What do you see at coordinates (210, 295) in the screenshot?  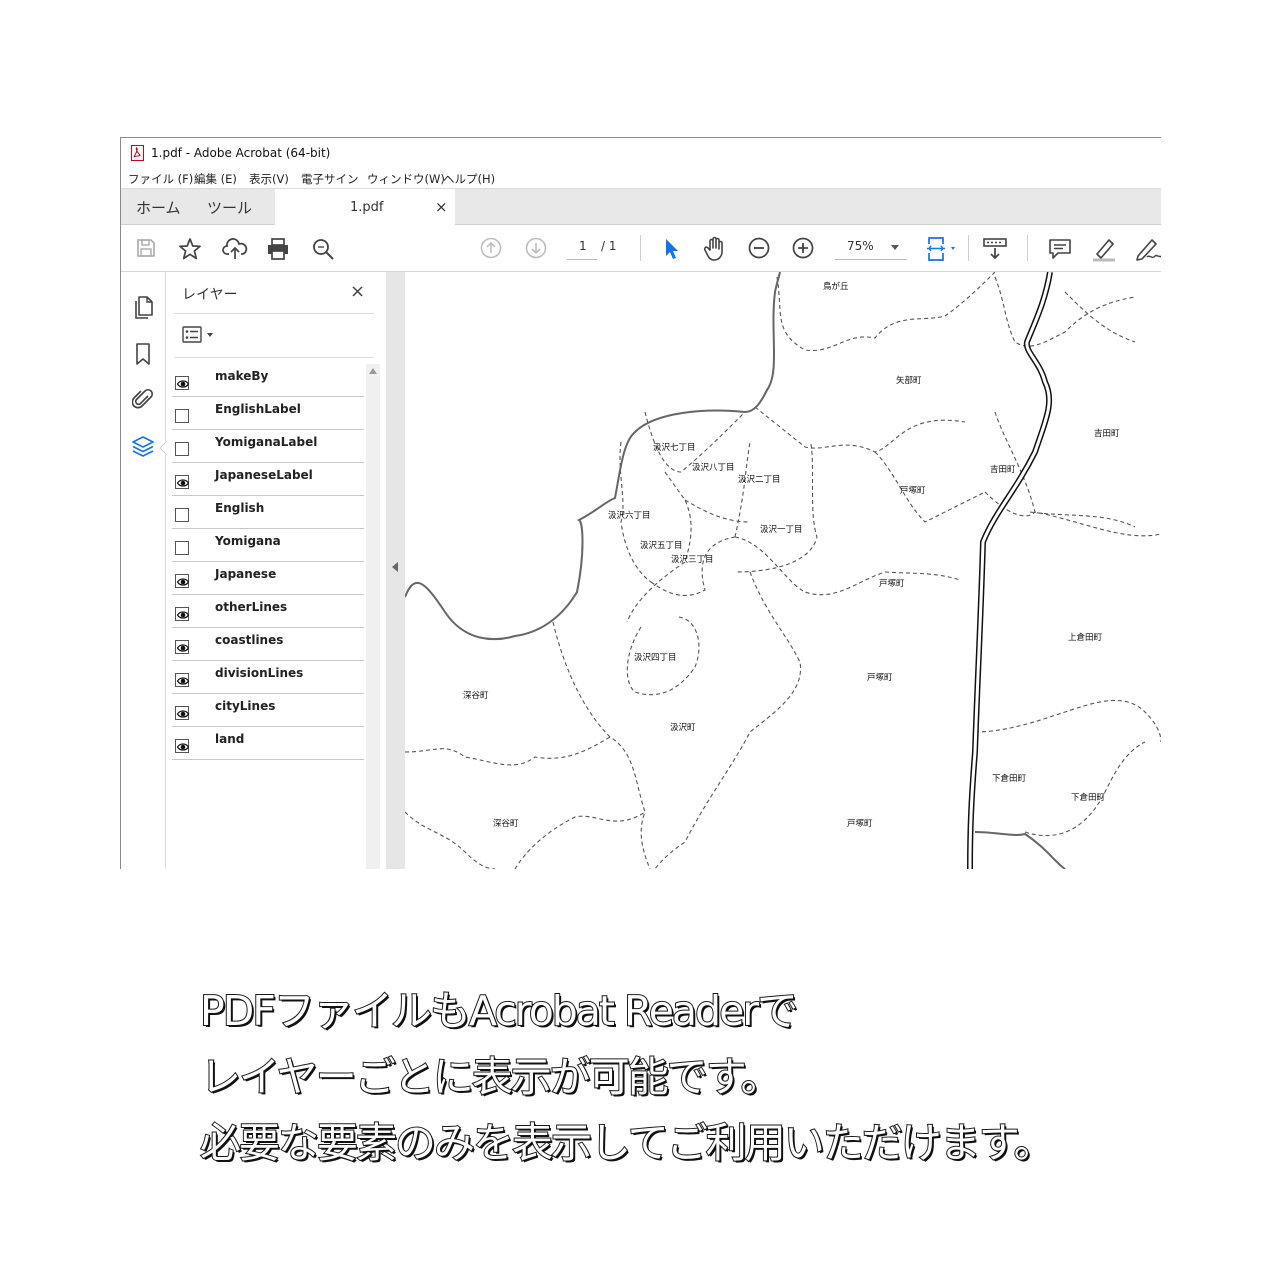 I see `layers-panel-title: レイヤー` at bounding box center [210, 295].